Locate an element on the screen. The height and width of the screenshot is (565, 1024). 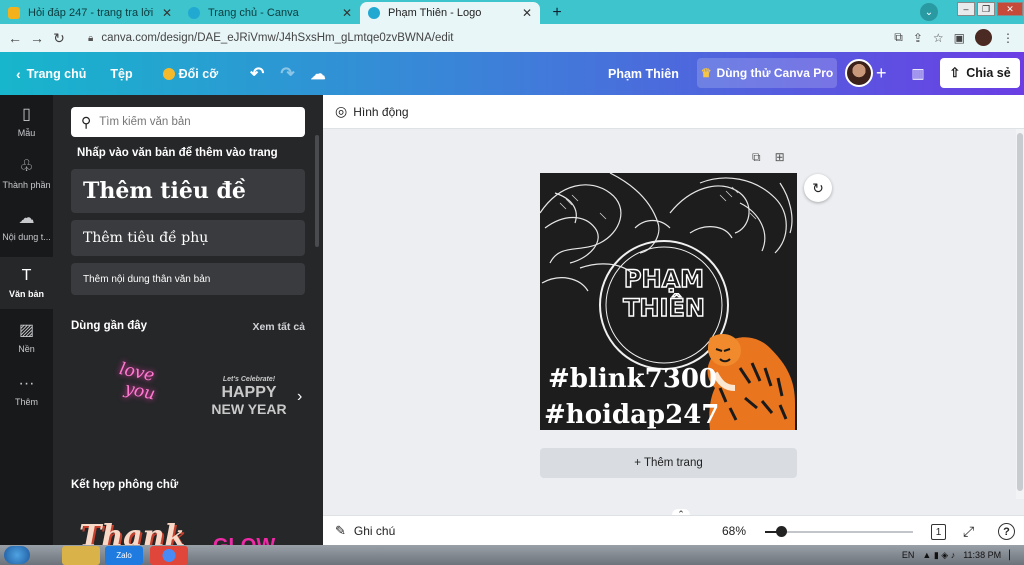
try-pro-label: Dùng thử Canva Pro is located at coordinates (775, 73).